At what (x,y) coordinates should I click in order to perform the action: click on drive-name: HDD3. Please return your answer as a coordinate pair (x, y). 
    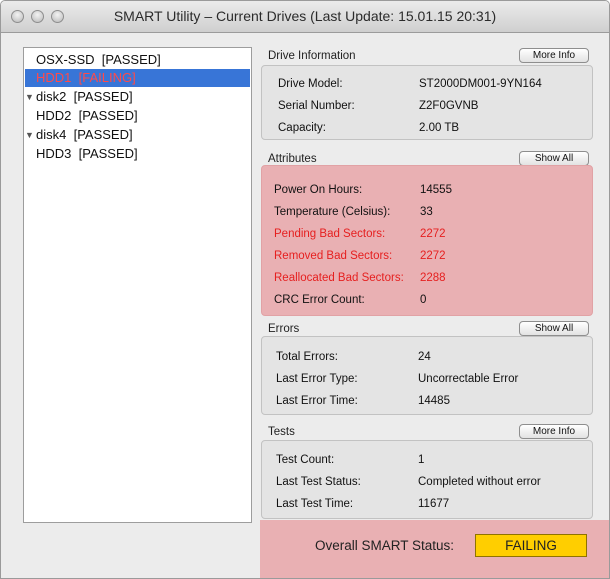
    Looking at the image, I should click on (54, 153).